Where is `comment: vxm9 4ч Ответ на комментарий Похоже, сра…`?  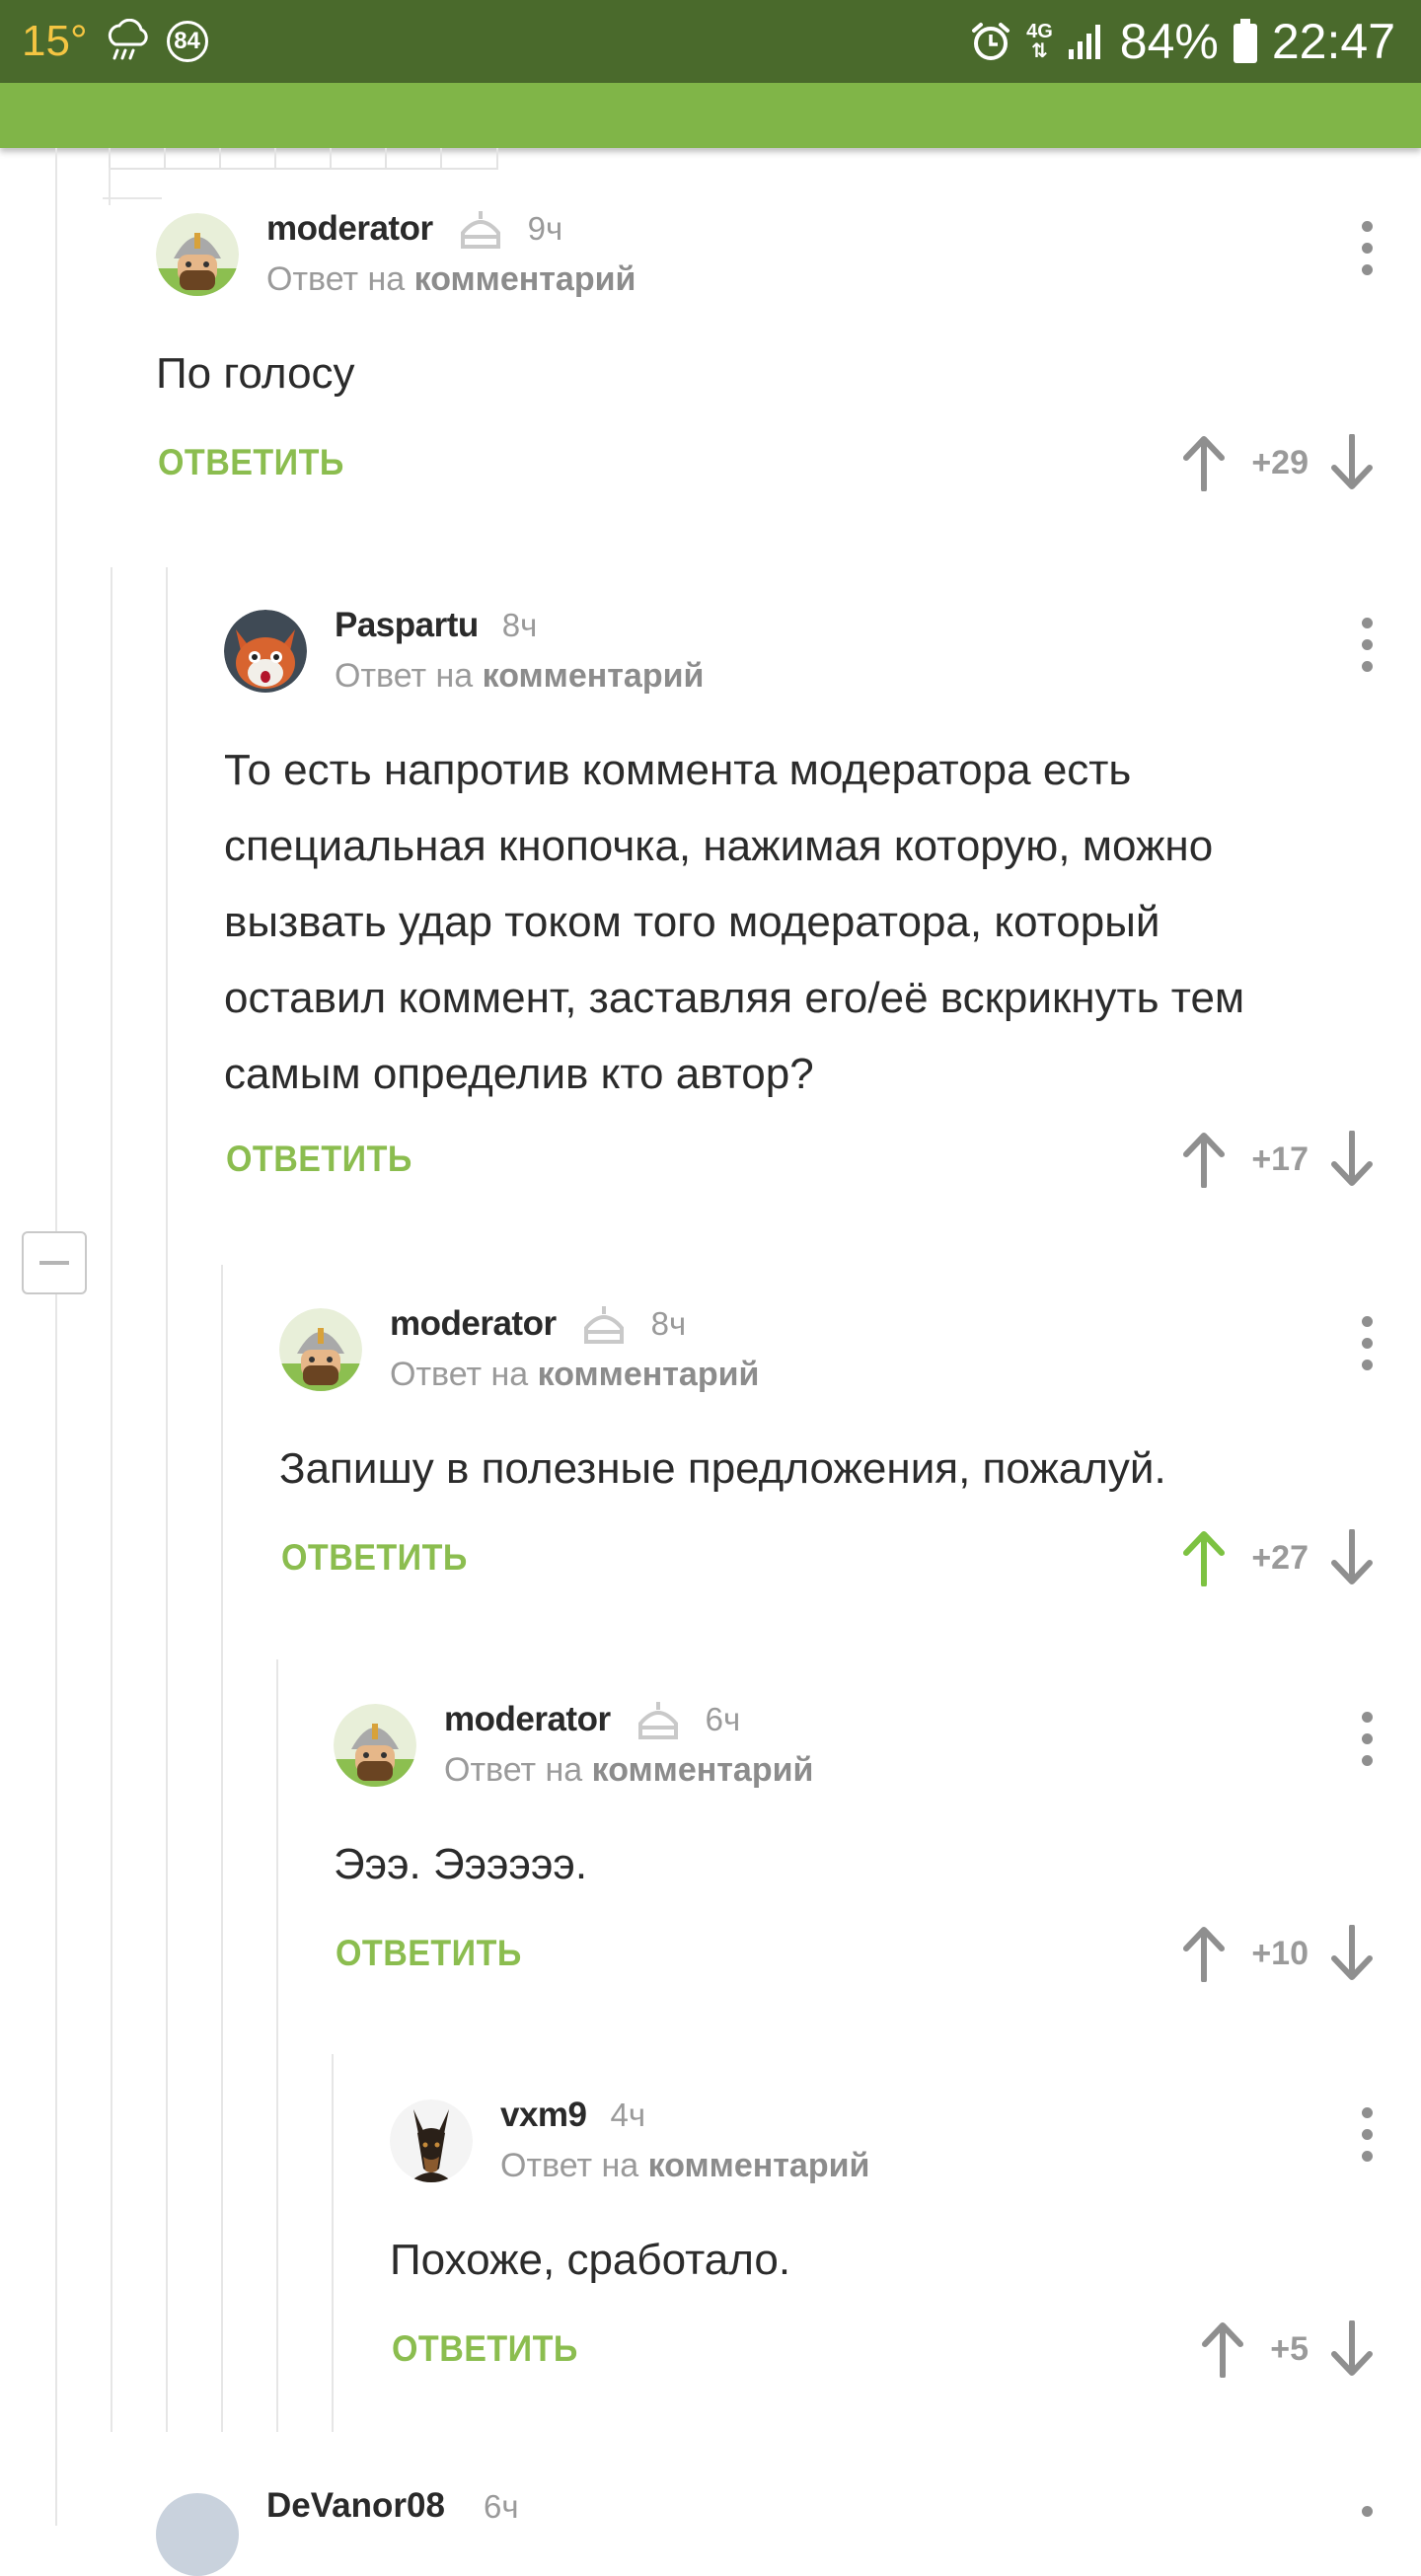 comment: vxm9 4ч Ответ на комментарий Похоже, сра… is located at coordinates (906, 2226).